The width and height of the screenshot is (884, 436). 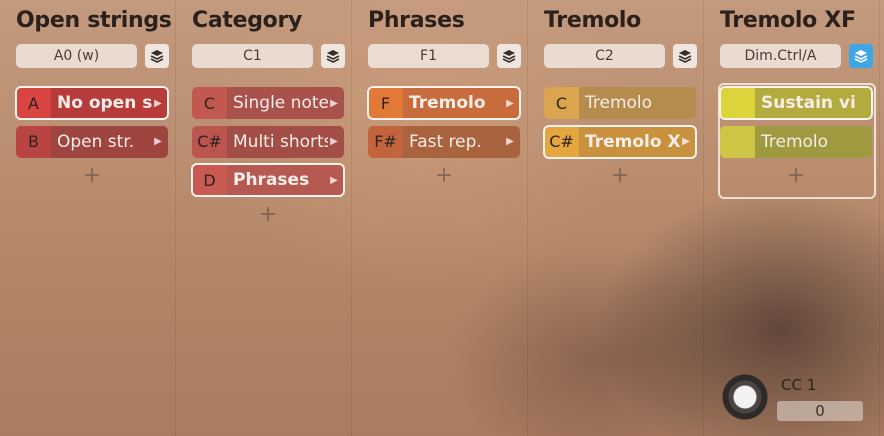 I want to click on articulation-row: Tremolo, so click(x=796, y=141).